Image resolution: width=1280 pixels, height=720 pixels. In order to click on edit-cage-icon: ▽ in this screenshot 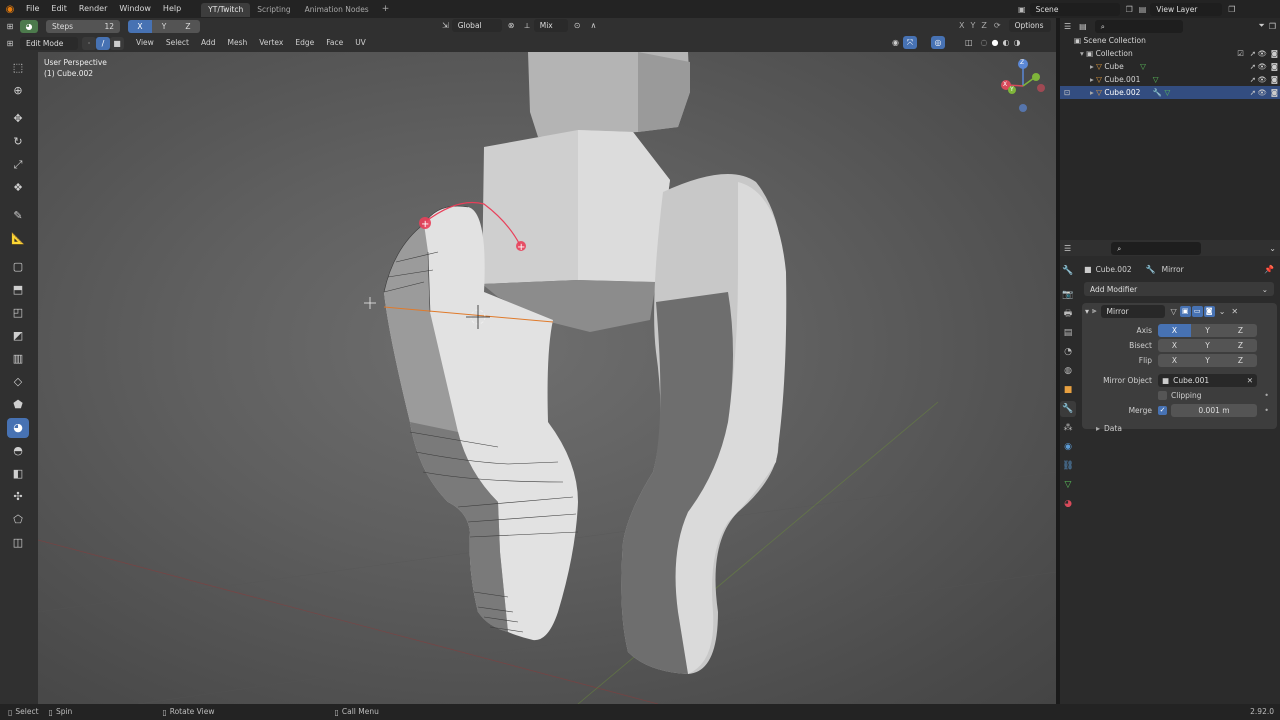, I will do `click(1174, 311)`.